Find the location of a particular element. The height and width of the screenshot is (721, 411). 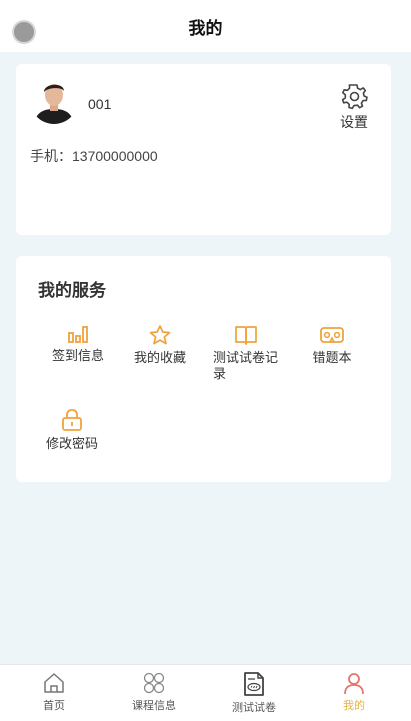

top-nav-bar: 我的 is located at coordinates (205, 26).